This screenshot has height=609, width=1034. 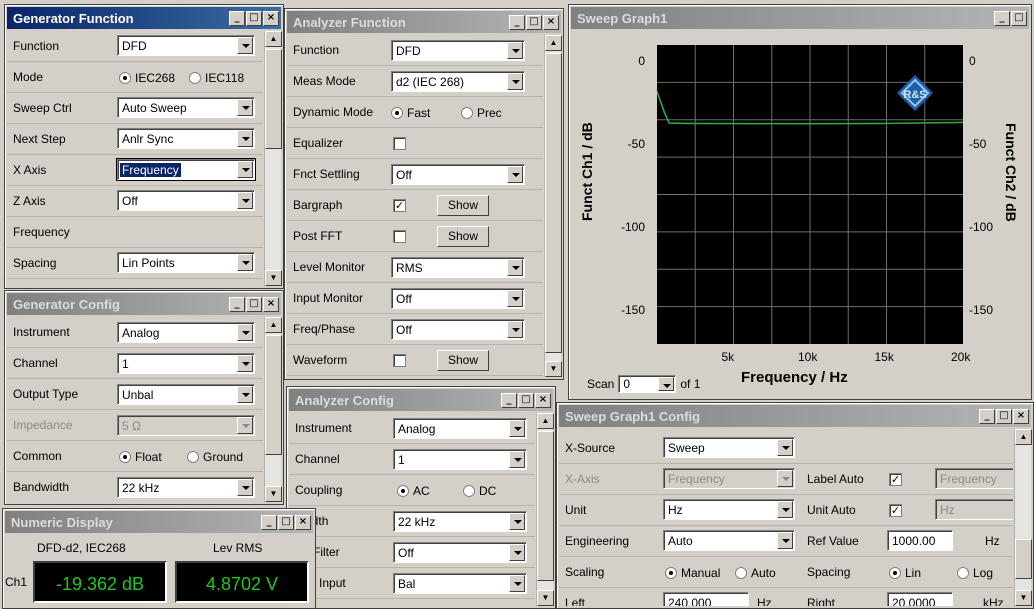 I want to click on sweep-graph-config-titlebar: Sweep Graph1 Config _ □ ×, so click(x=795, y=416).